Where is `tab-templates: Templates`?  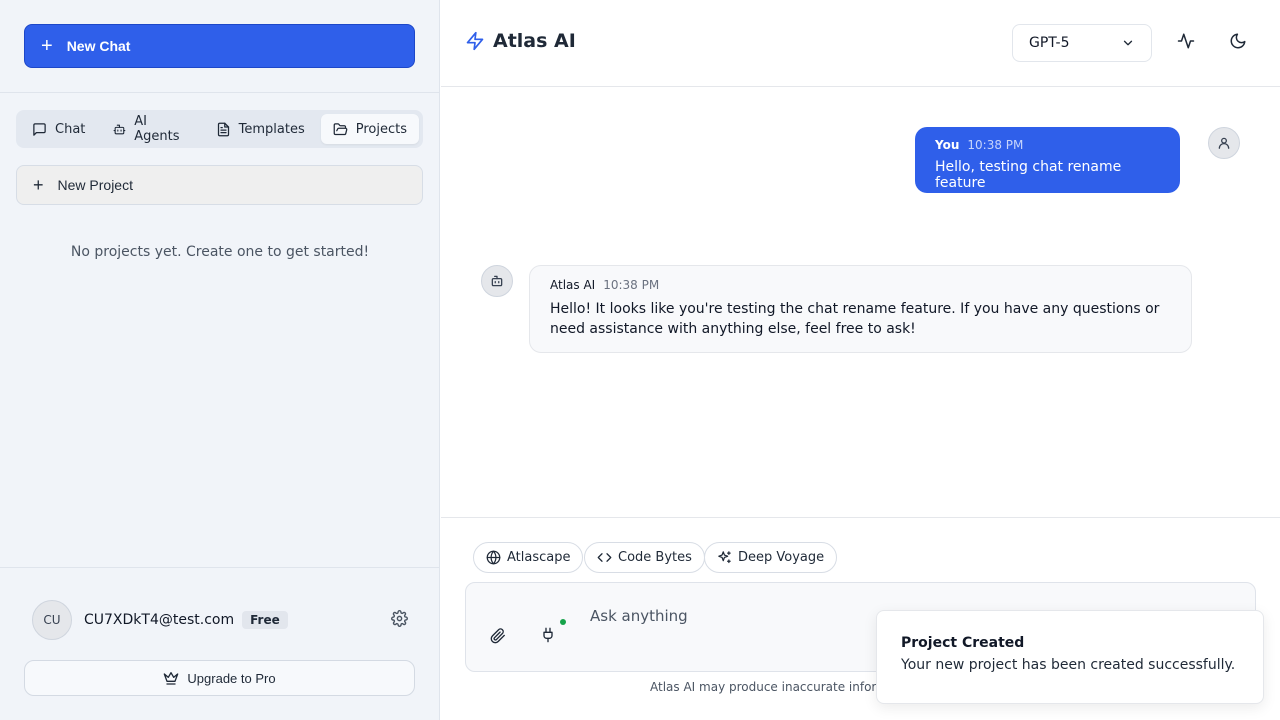
tab-templates: Templates is located at coordinates (260, 129).